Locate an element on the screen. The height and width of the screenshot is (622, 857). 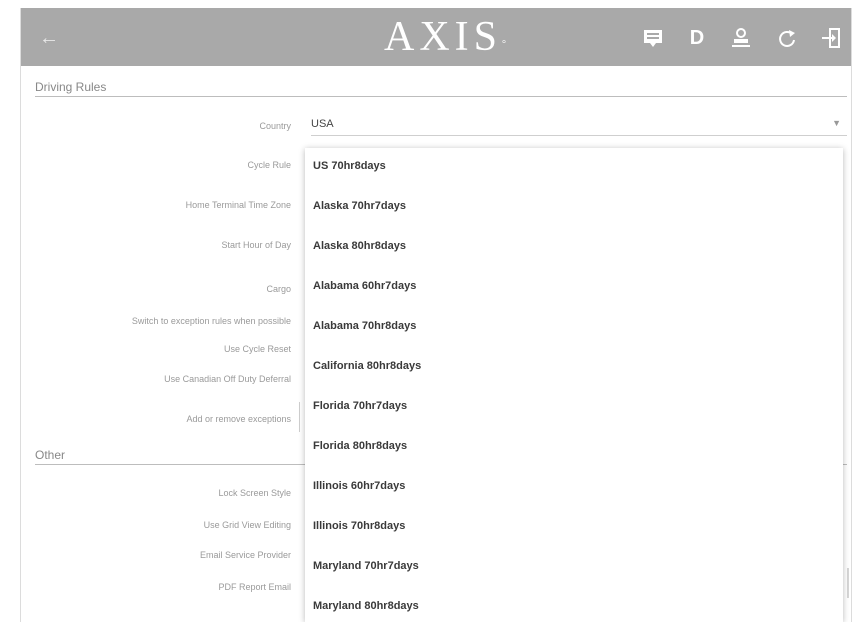
dropdown-option: Florida 80hr8days is located at coordinates (574, 448).